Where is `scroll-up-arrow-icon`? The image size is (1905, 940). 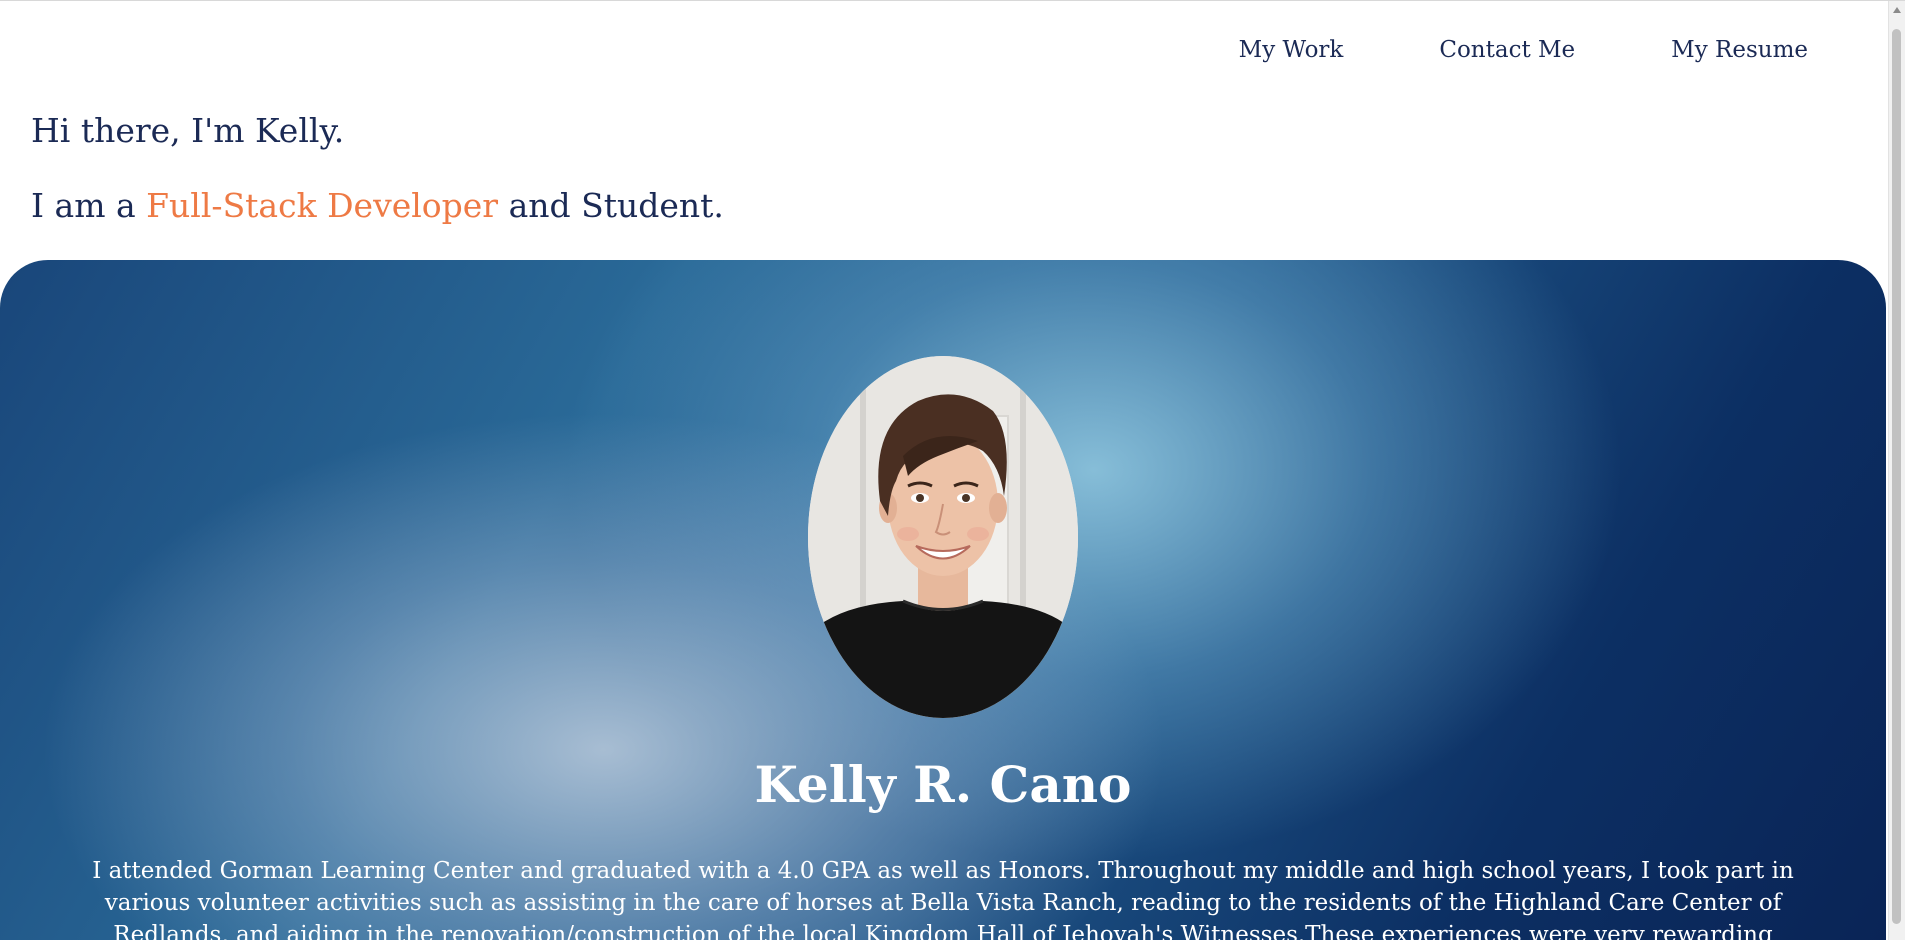
scroll-up-arrow-icon is located at coordinates (1897, 10).